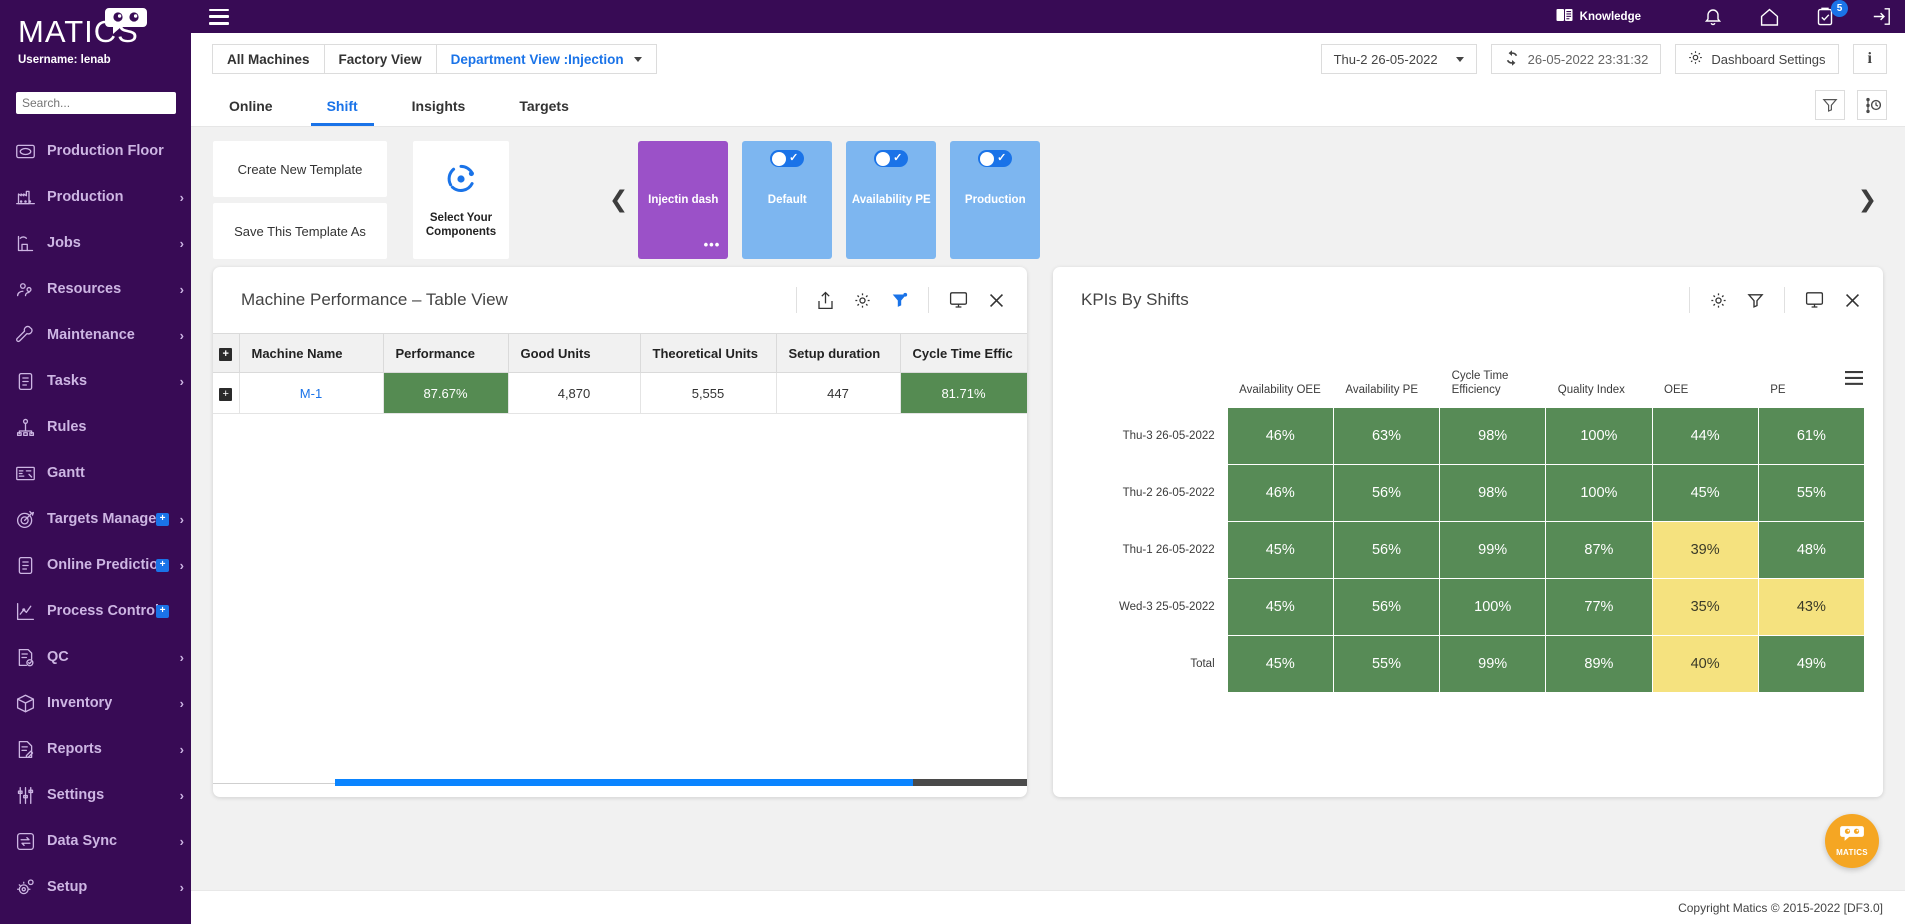  Describe the element at coordinates (446, 353) in the screenshot. I see `col-performance: Performance` at that location.